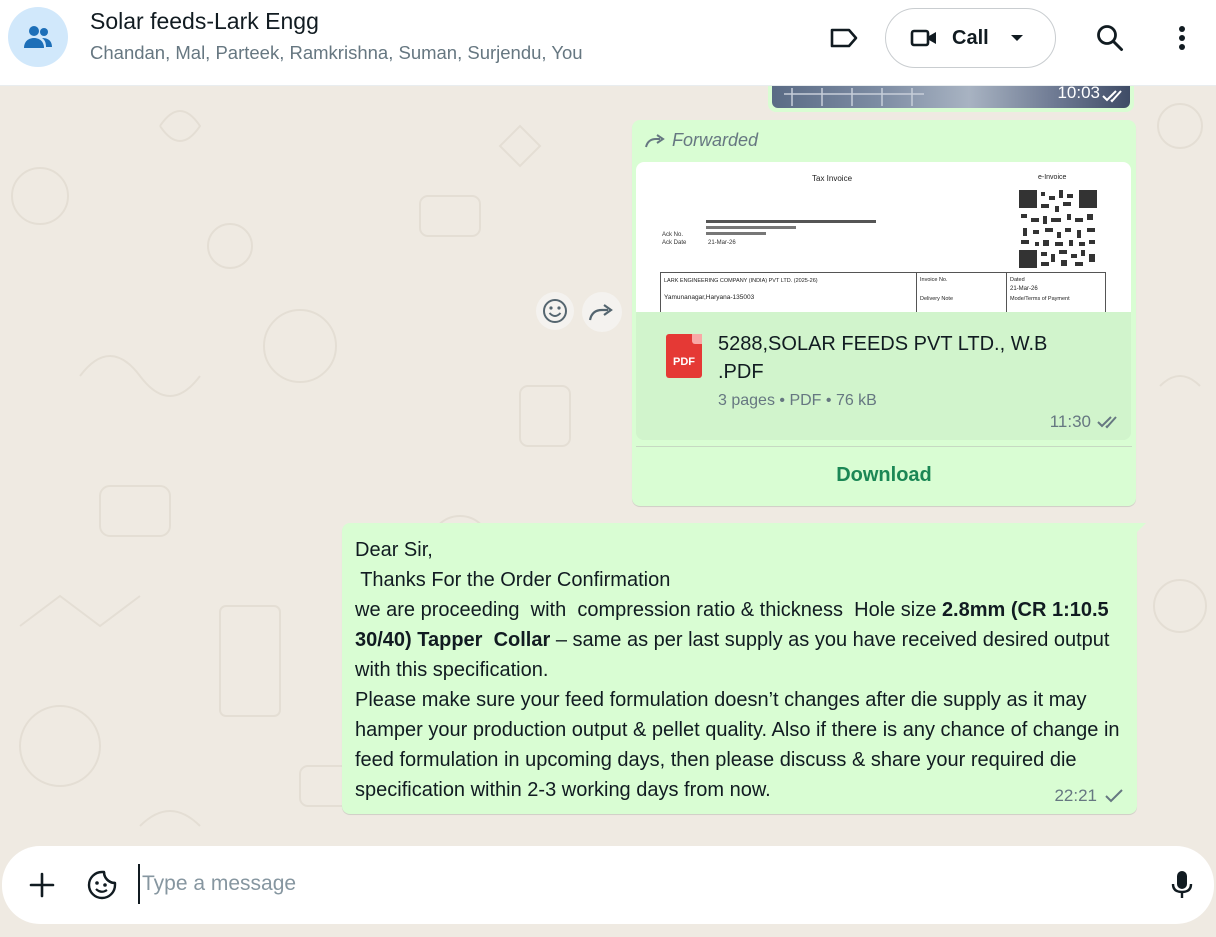 This screenshot has width=1216, height=937. Describe the element at coordinates (934, 280) in the screenshot. I see `preview-invoice-label: Invoice No.` at that location.